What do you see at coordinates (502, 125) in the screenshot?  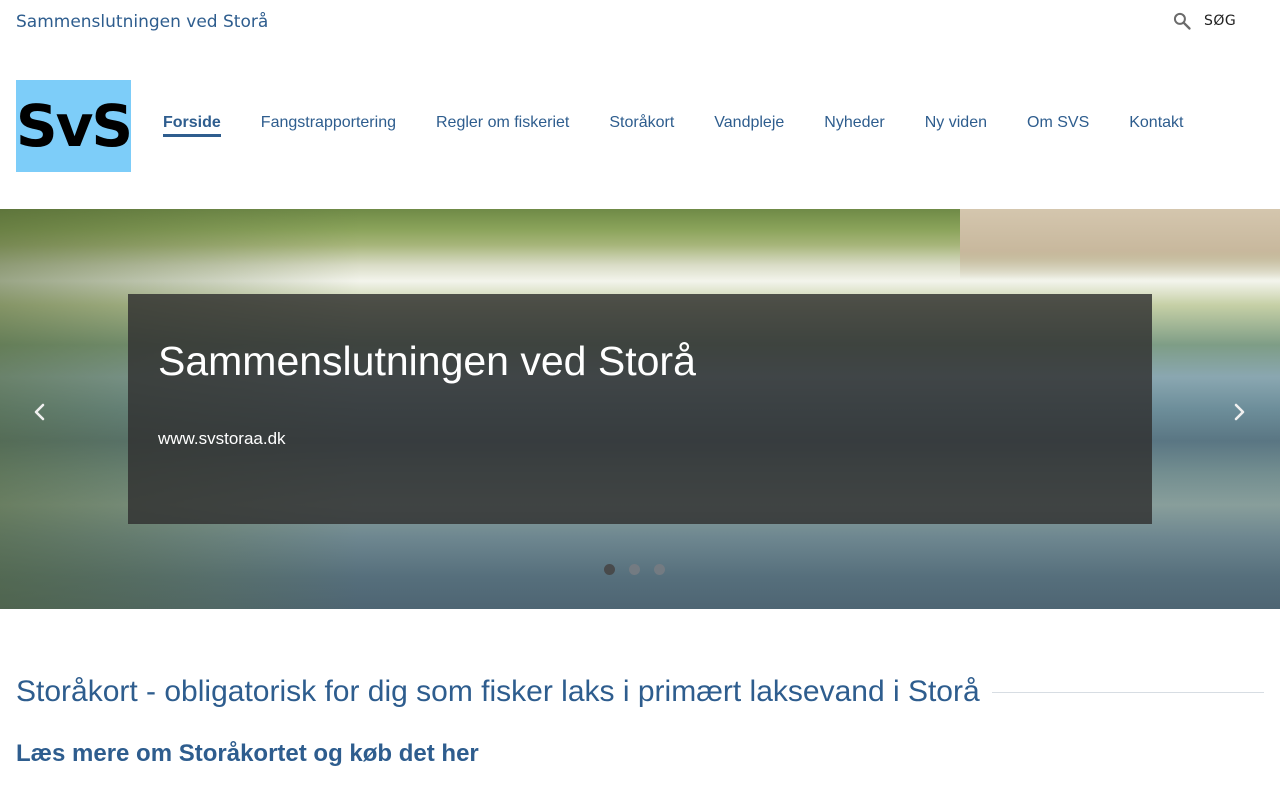 I see `nav-item-regler-om-fiskeriet: Regler om fiskeriet` at bounding box center [502, 125].